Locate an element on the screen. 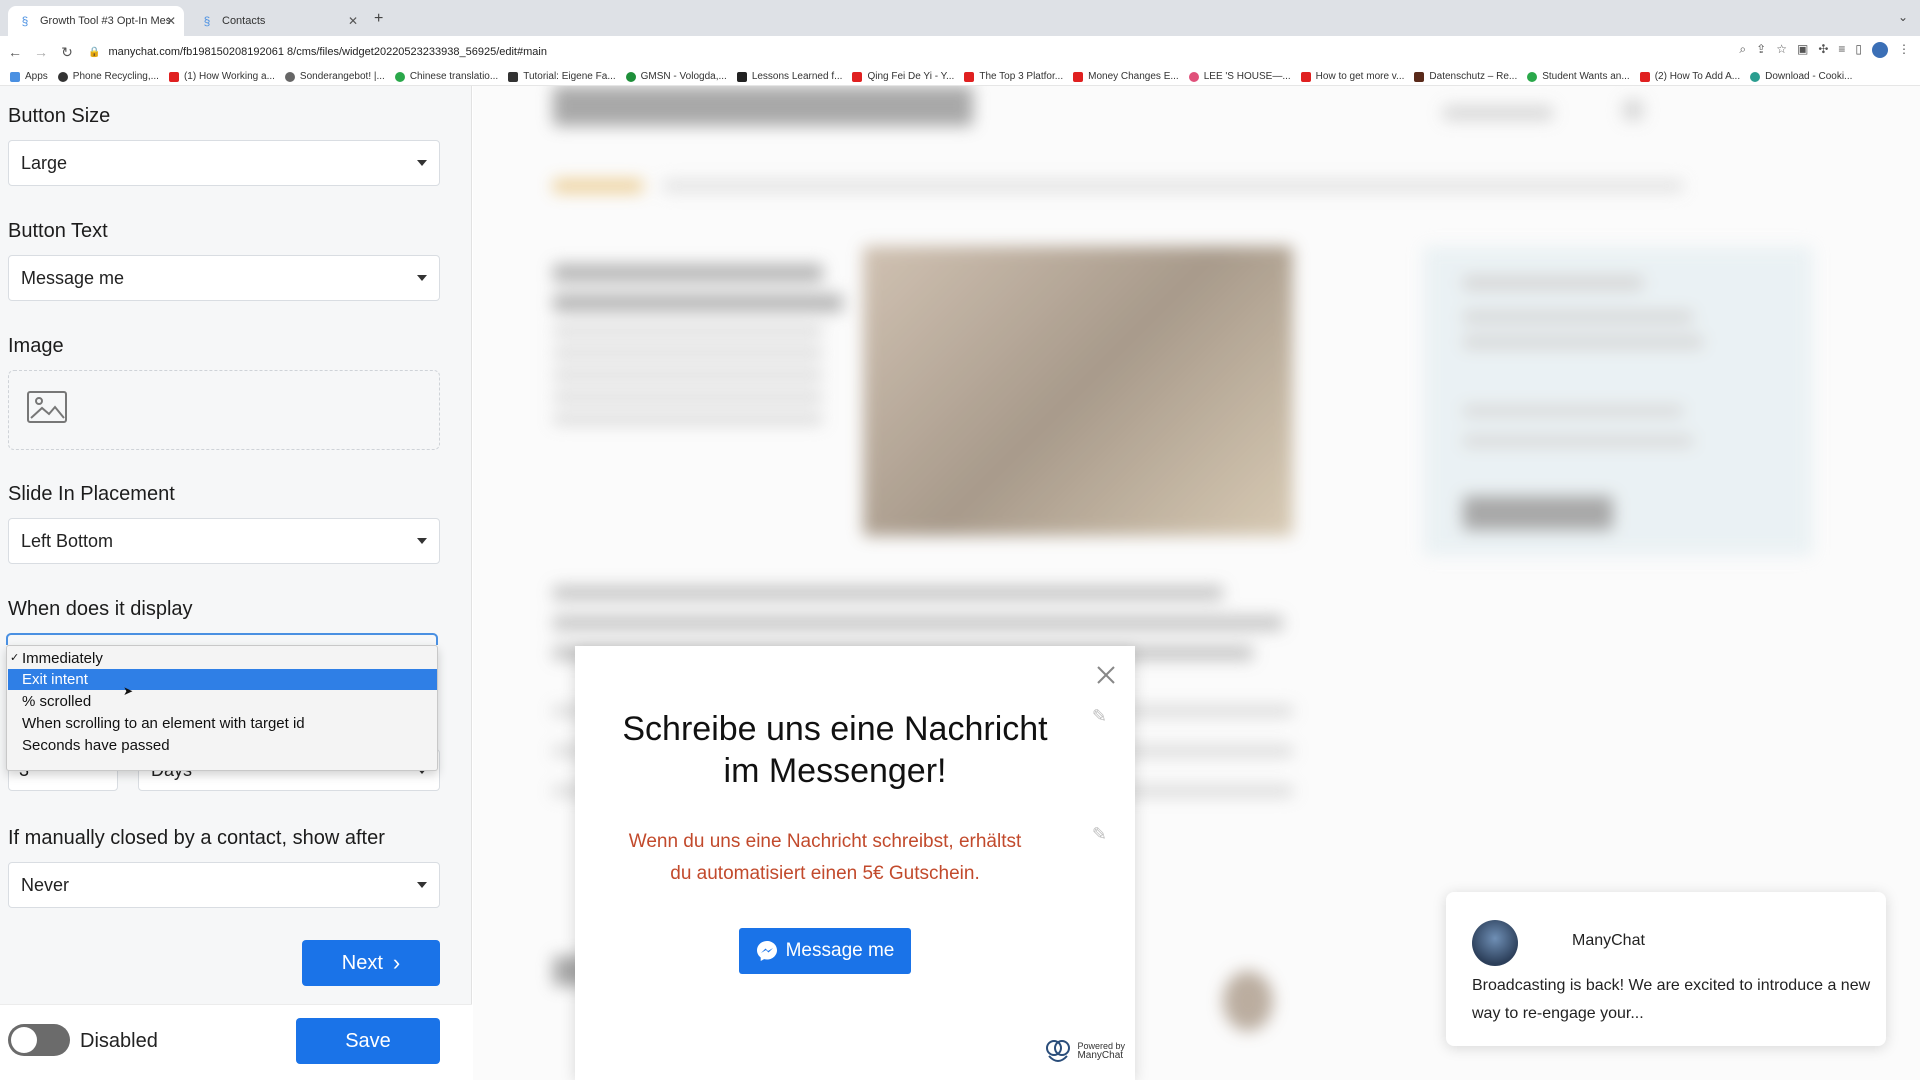 This screenshot has height=1080, width=1920. button-text-select: Message me is located at coordinates (224, 278).